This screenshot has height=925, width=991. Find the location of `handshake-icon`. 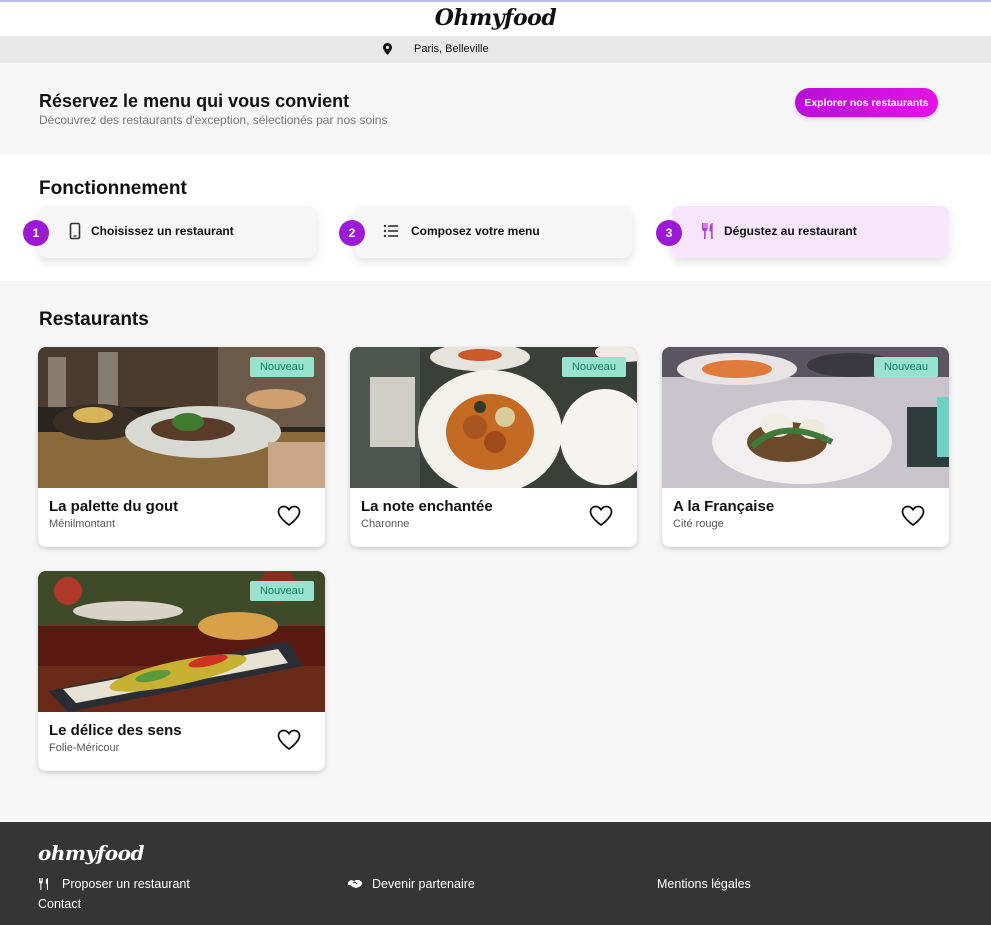

handshake-icon is located at coordinates (355, 884).